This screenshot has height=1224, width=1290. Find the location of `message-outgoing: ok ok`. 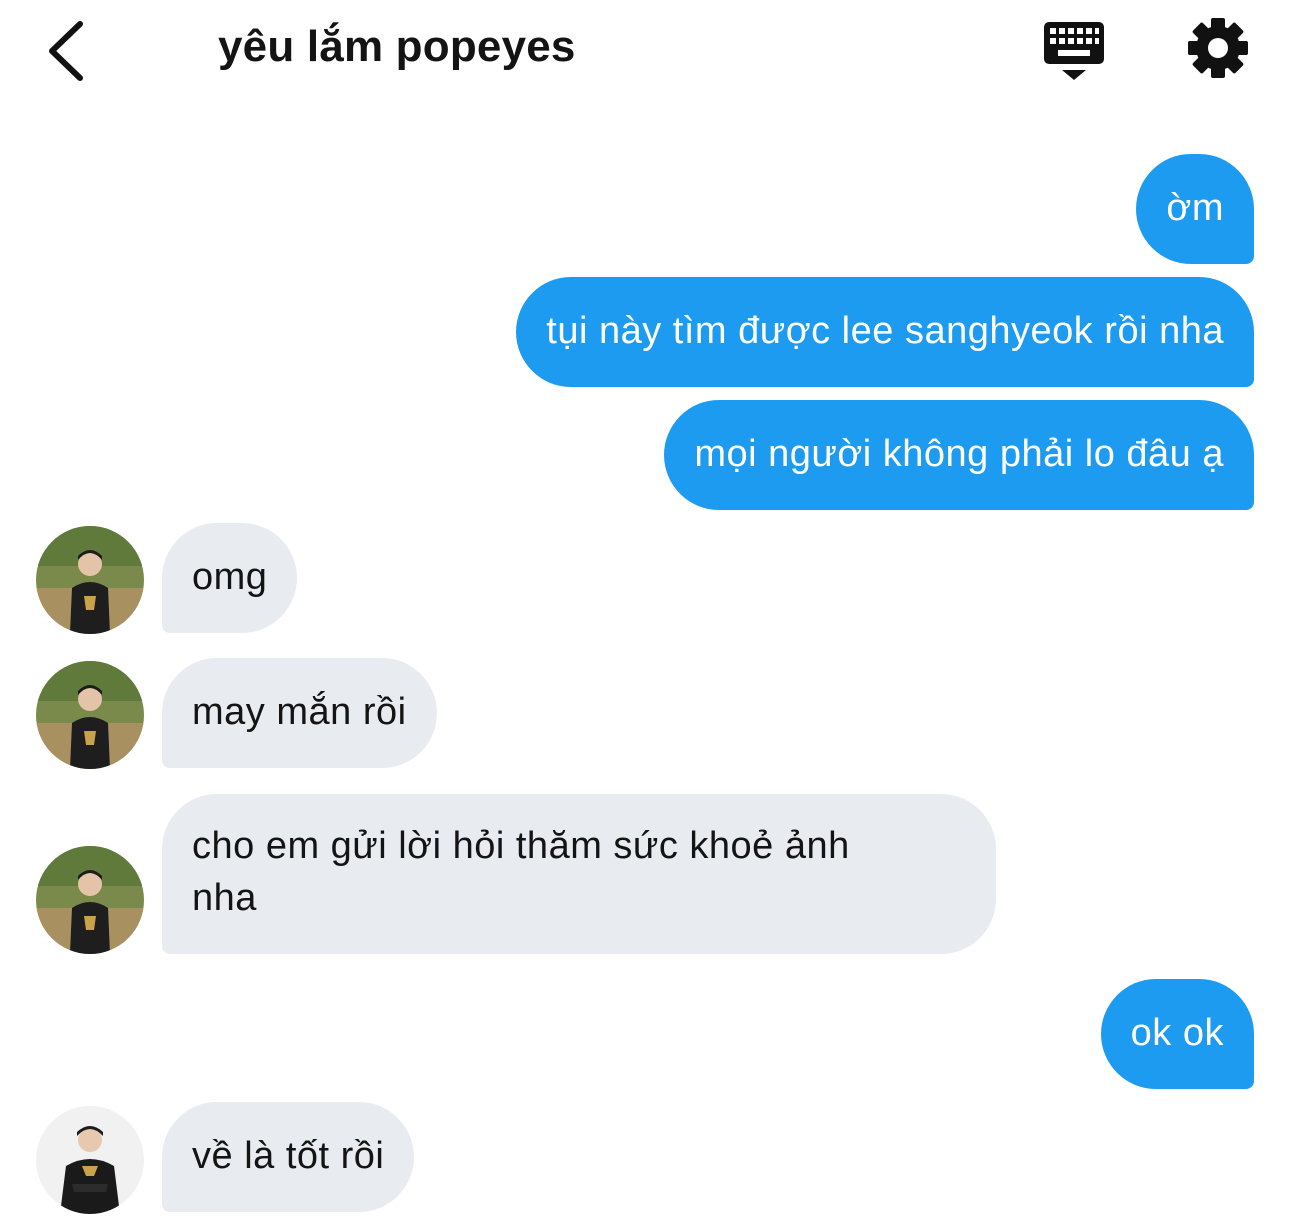

message-outgoing: ok ok is located at coordinates (1177, 1034).